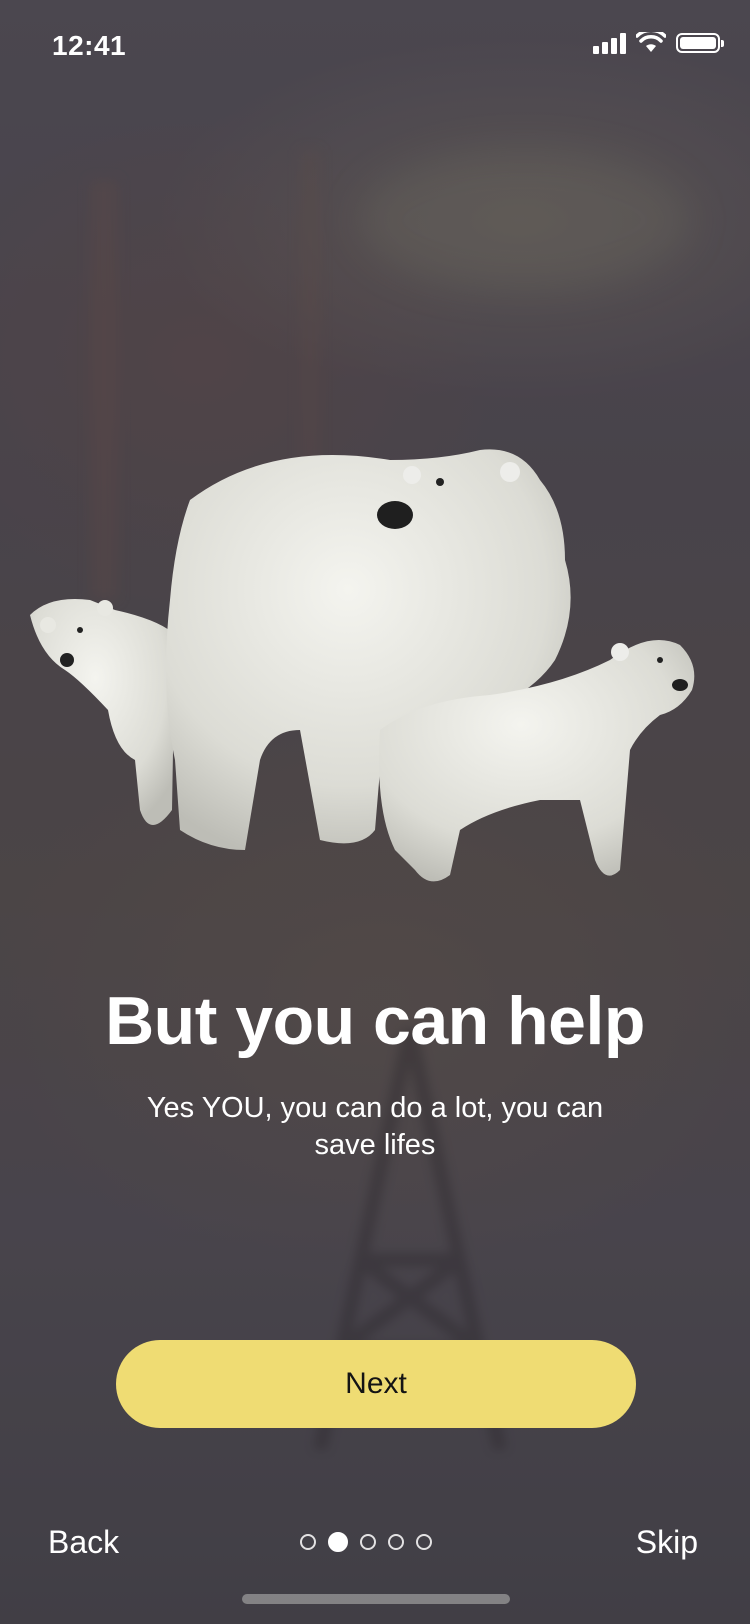  I want to click on page-indicator, so click(366, 1542).